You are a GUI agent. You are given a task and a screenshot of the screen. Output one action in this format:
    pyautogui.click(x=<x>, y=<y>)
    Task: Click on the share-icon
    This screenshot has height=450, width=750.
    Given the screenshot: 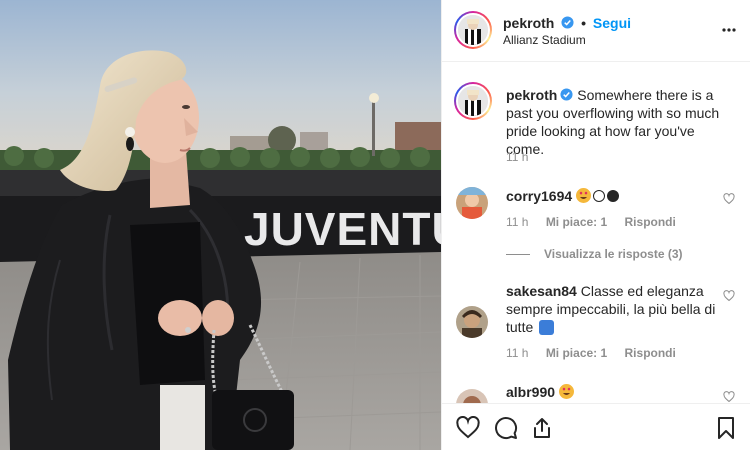 What is the action you would take?
    pyautogui.click(x=542, y=428)
    